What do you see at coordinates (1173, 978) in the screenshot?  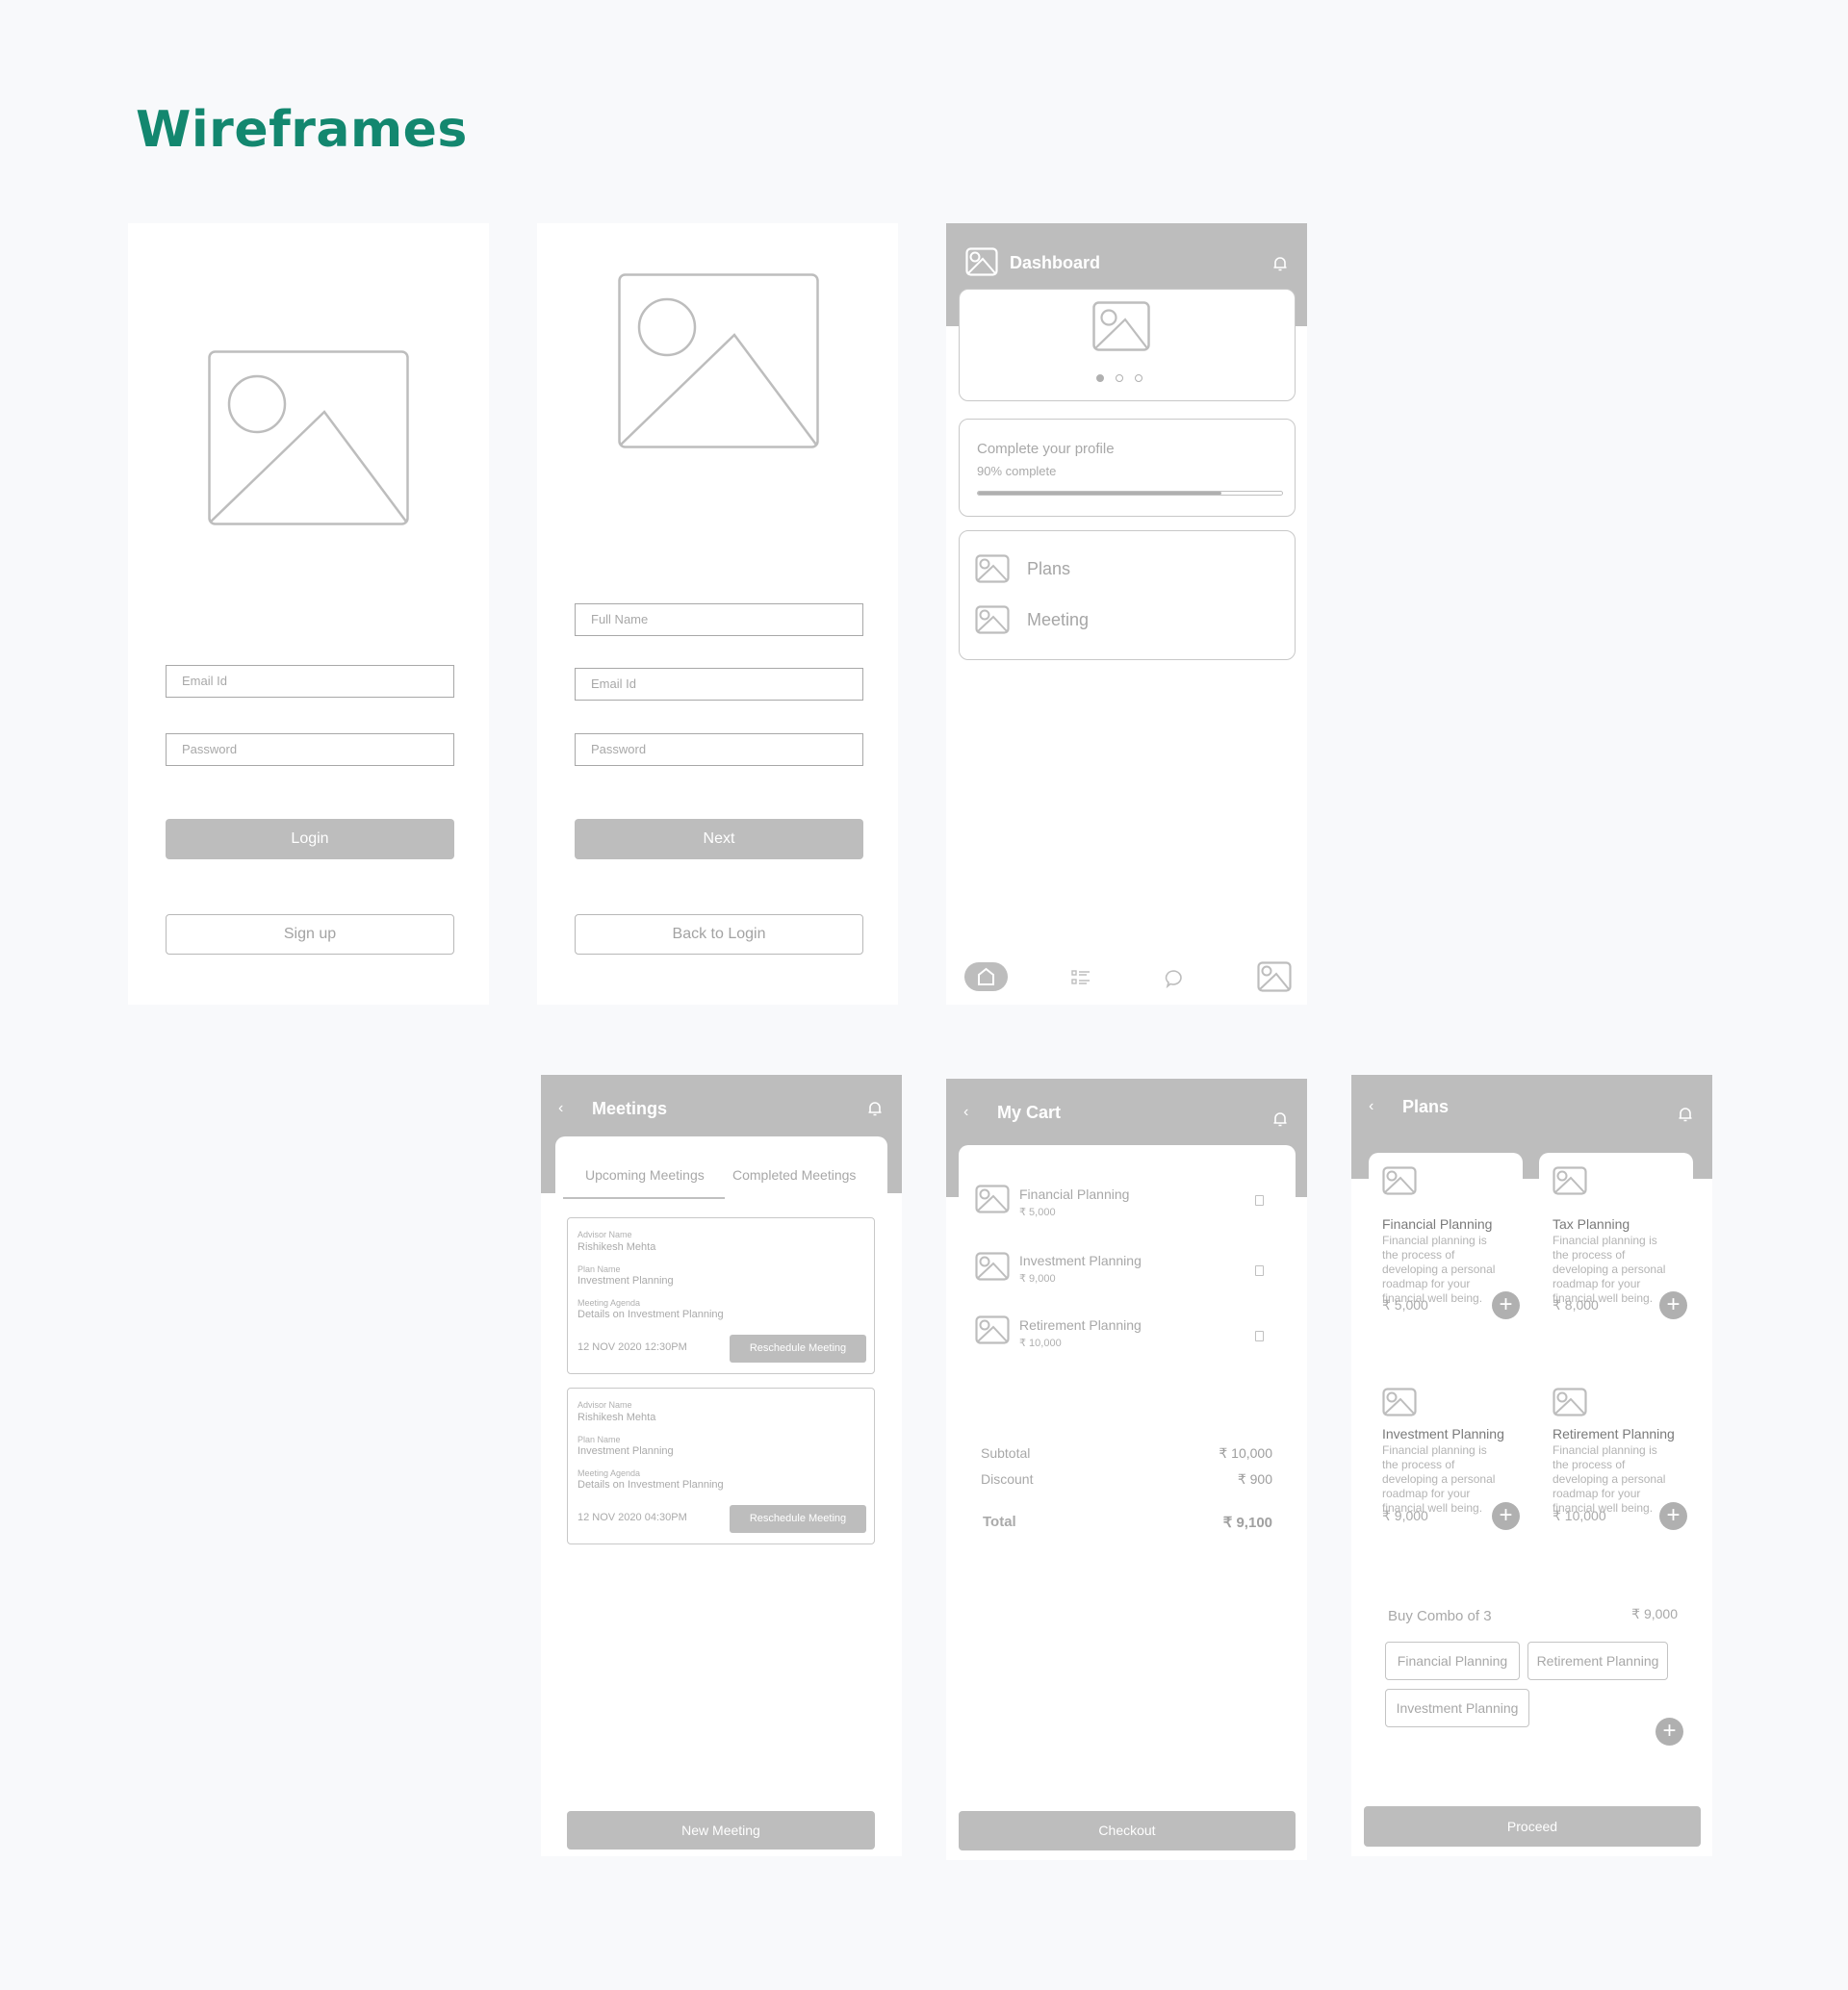 I see `chat-icon` at bounding box center [1173, 978].